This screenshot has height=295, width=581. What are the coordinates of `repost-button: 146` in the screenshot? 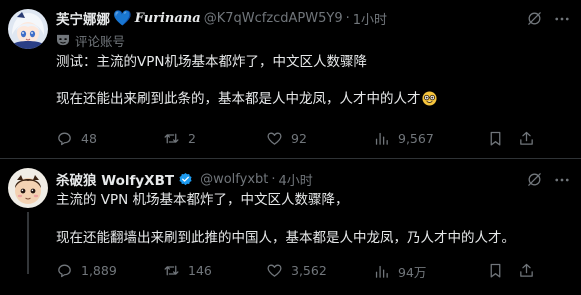 It's located at (187, 270).